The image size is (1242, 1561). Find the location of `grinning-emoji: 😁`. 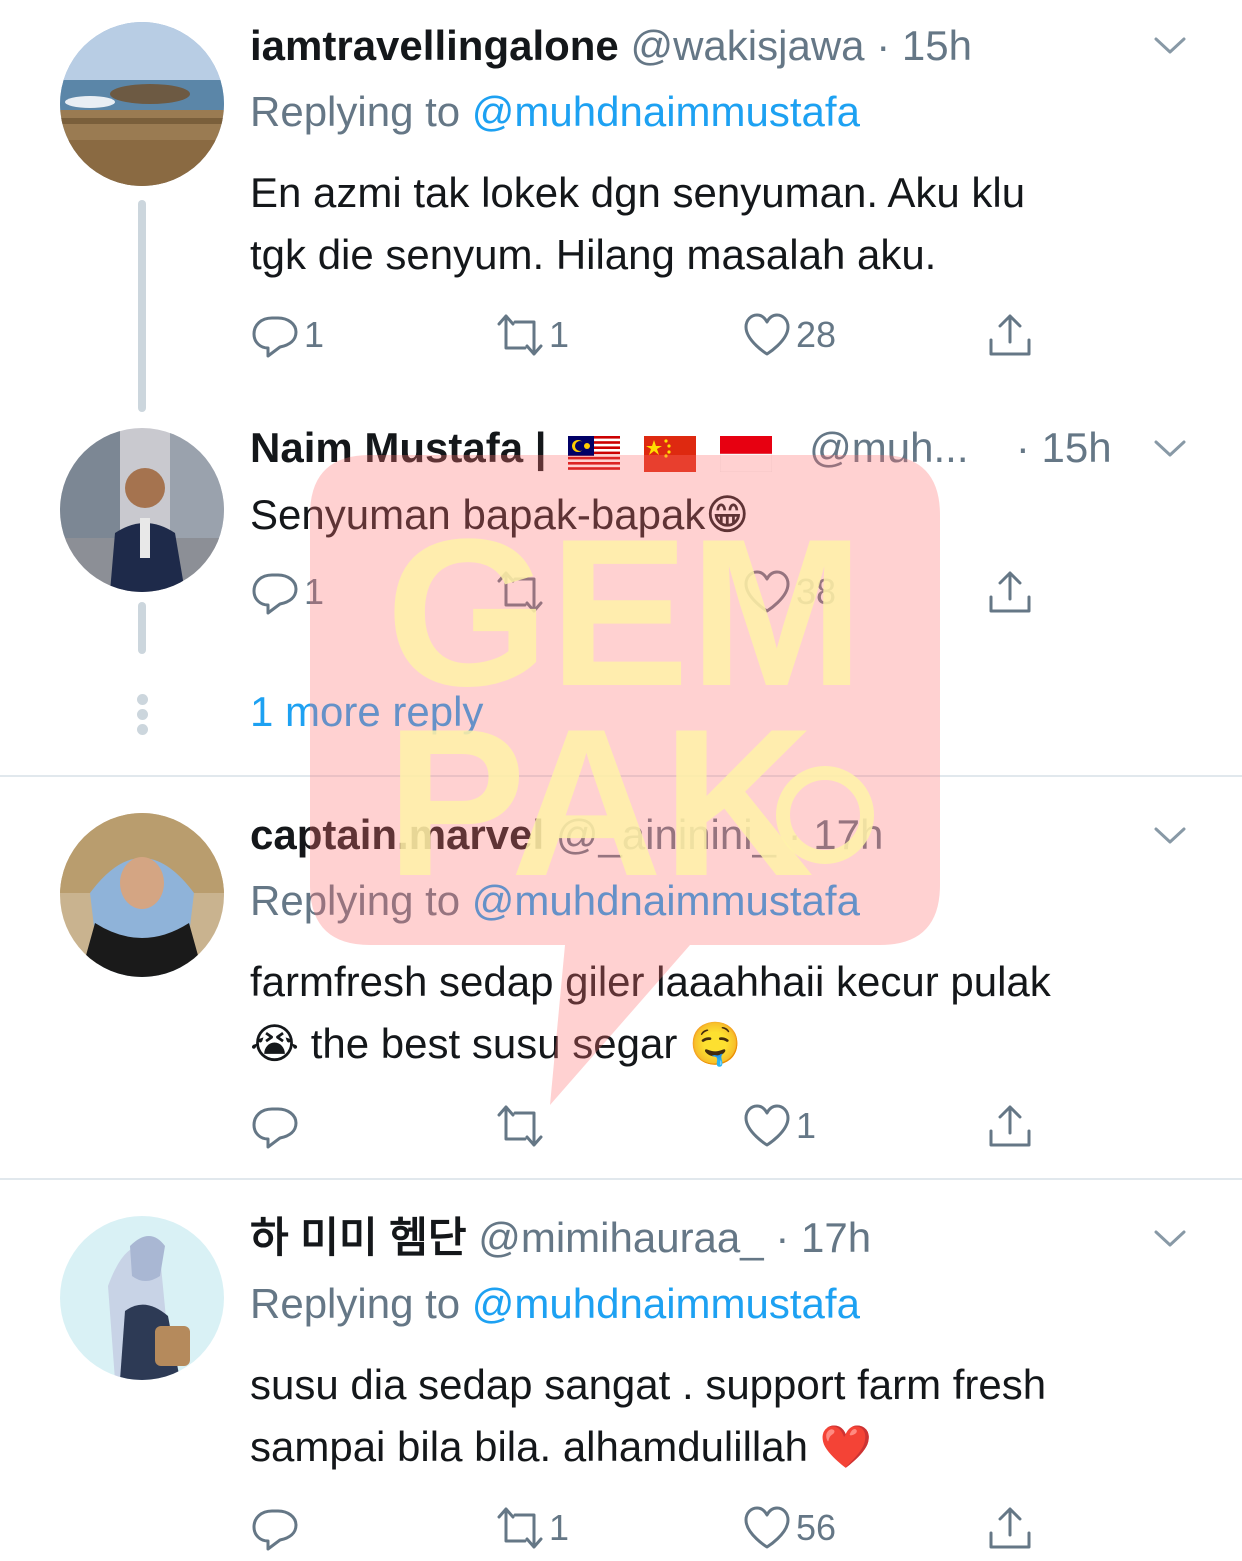

grinning-emoji: 😁 is located at coordinates (727, 514).